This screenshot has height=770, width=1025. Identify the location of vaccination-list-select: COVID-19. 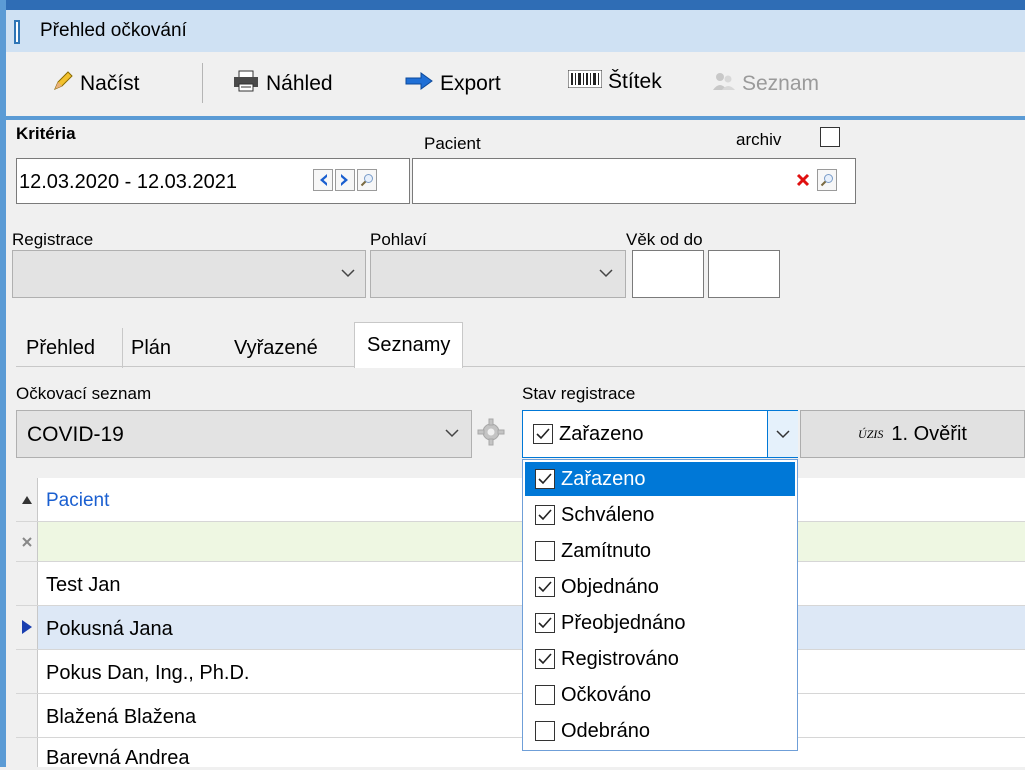
(244, 434).